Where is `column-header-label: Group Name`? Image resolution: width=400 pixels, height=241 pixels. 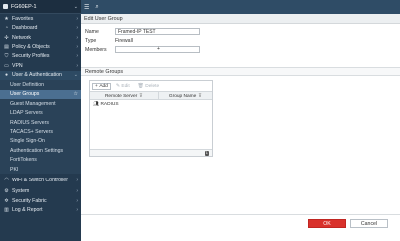 column-header-label: Group Name is located at coordinates (182, 96).